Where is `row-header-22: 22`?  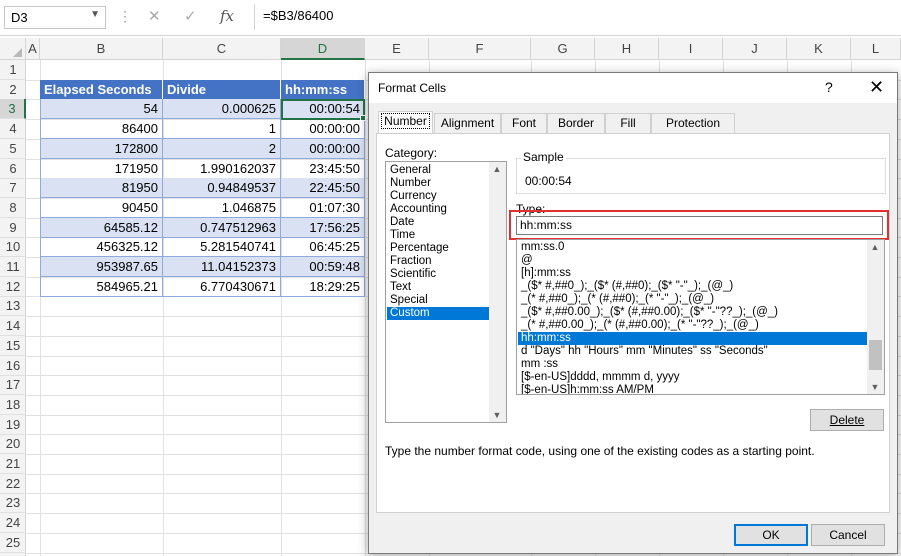
row-header-22: 22 is located at coordinates (13, 484).